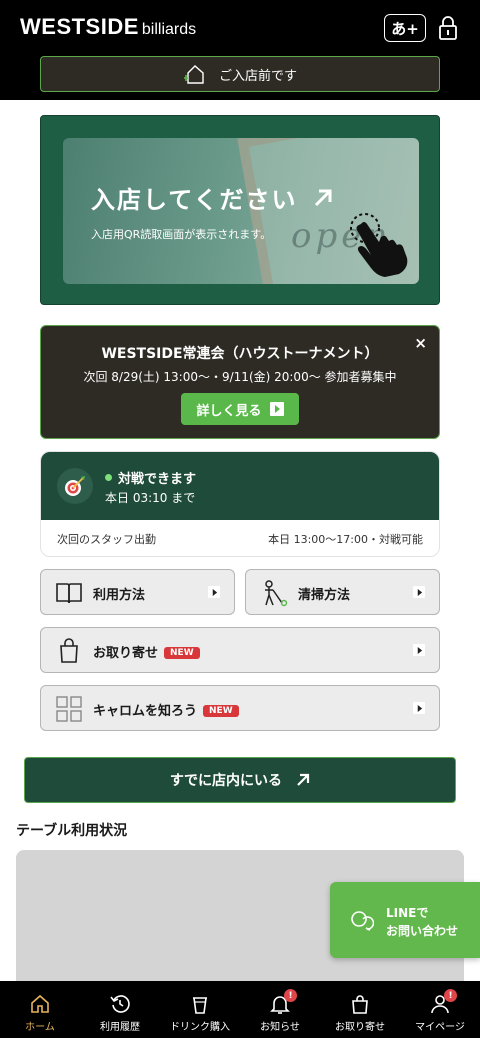  What do you see at coordinates (108, 477) in the screenshot?
I see `status-dot` at bounding box center [108, 477].